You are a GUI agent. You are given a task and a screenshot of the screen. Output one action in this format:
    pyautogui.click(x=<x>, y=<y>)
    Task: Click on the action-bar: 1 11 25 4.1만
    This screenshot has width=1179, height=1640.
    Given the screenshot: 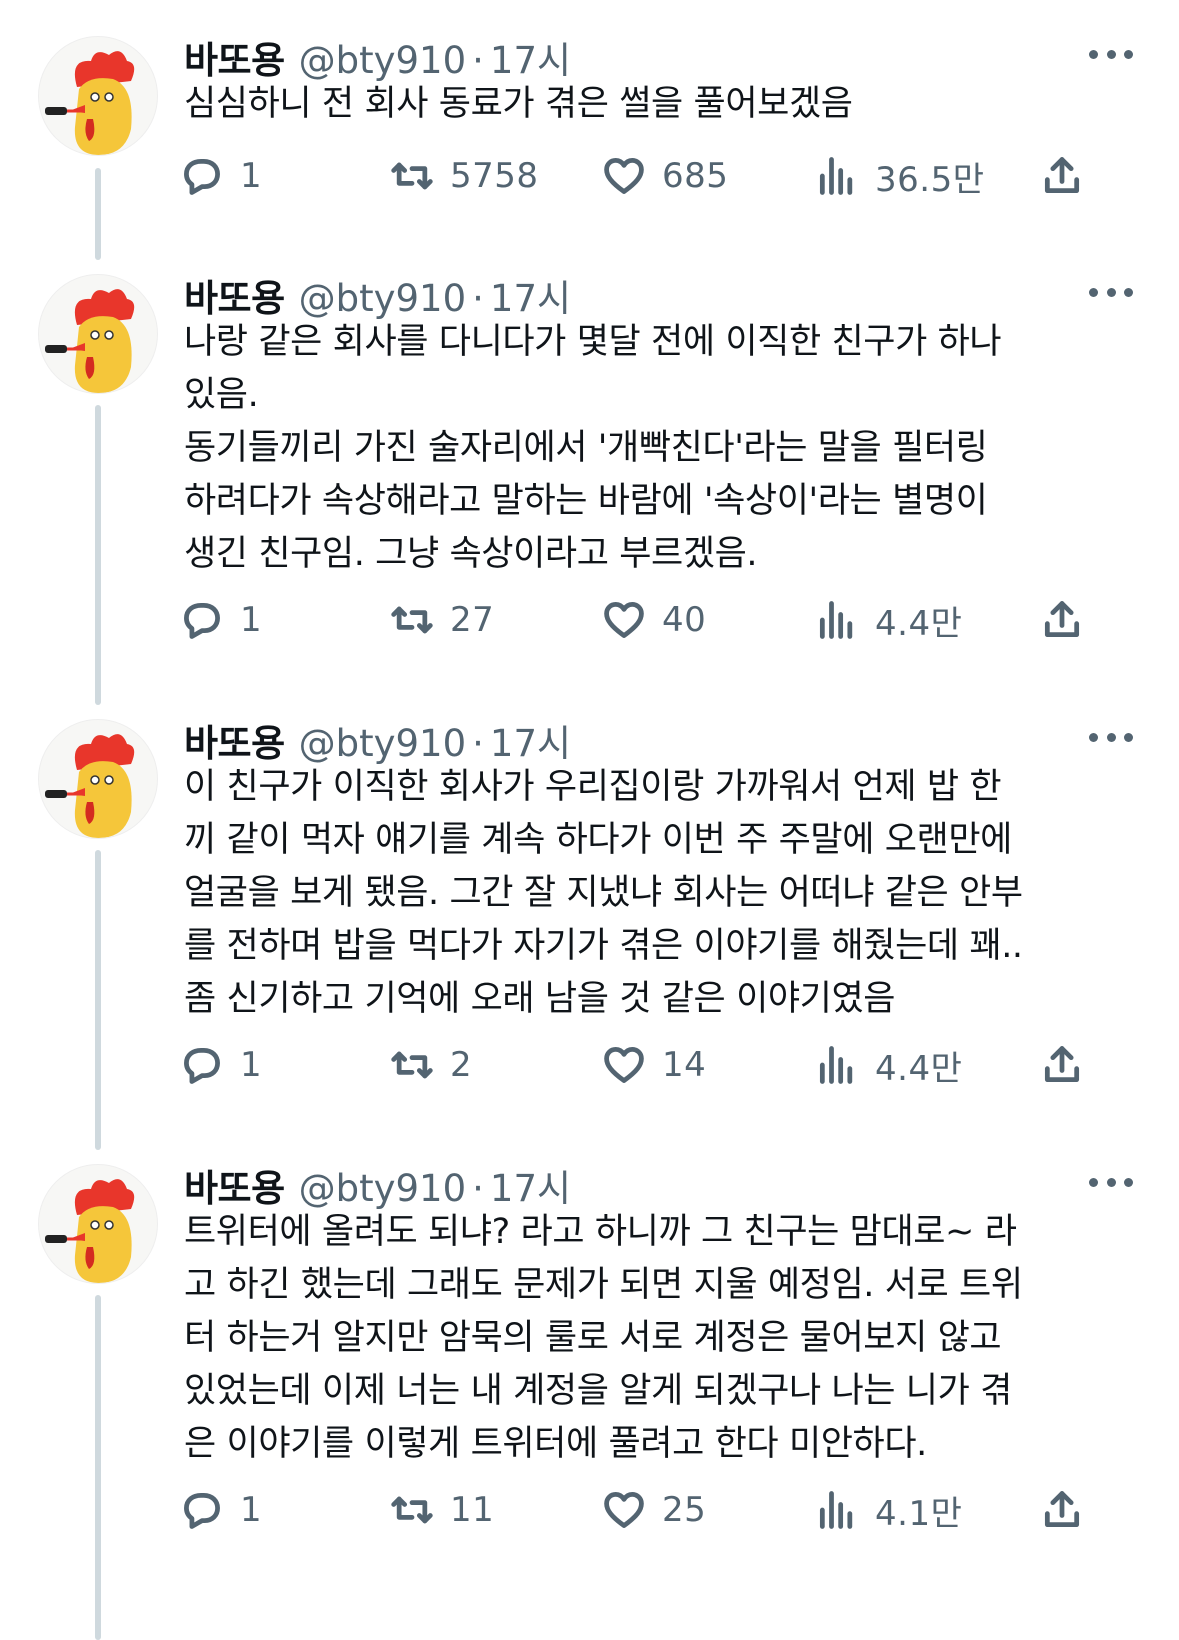 What is the action you would take?
    pyautogui.click(x=660, y=1510)
    